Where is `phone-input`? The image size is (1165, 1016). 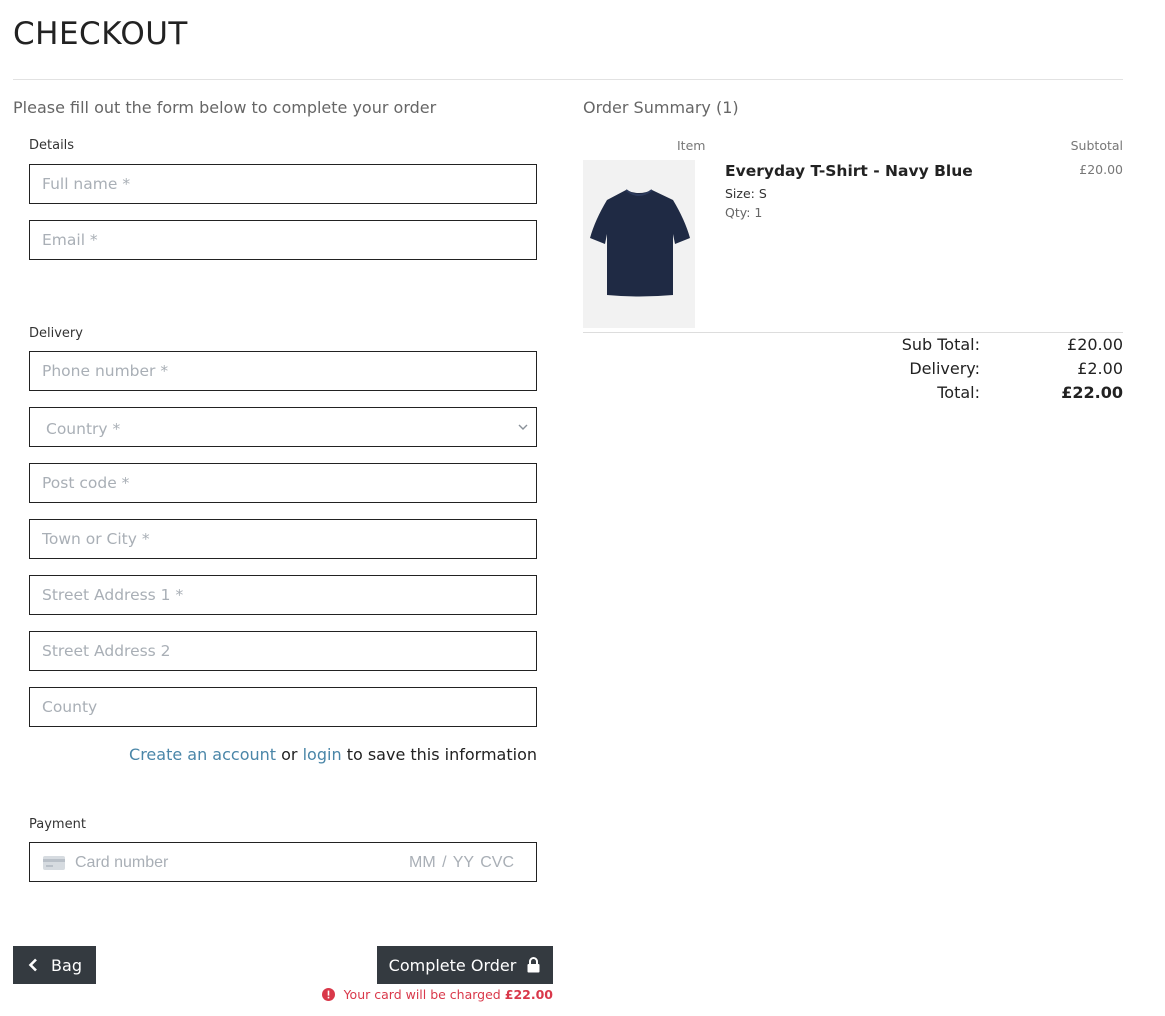 phone-input is located at coordinates (283, 371).